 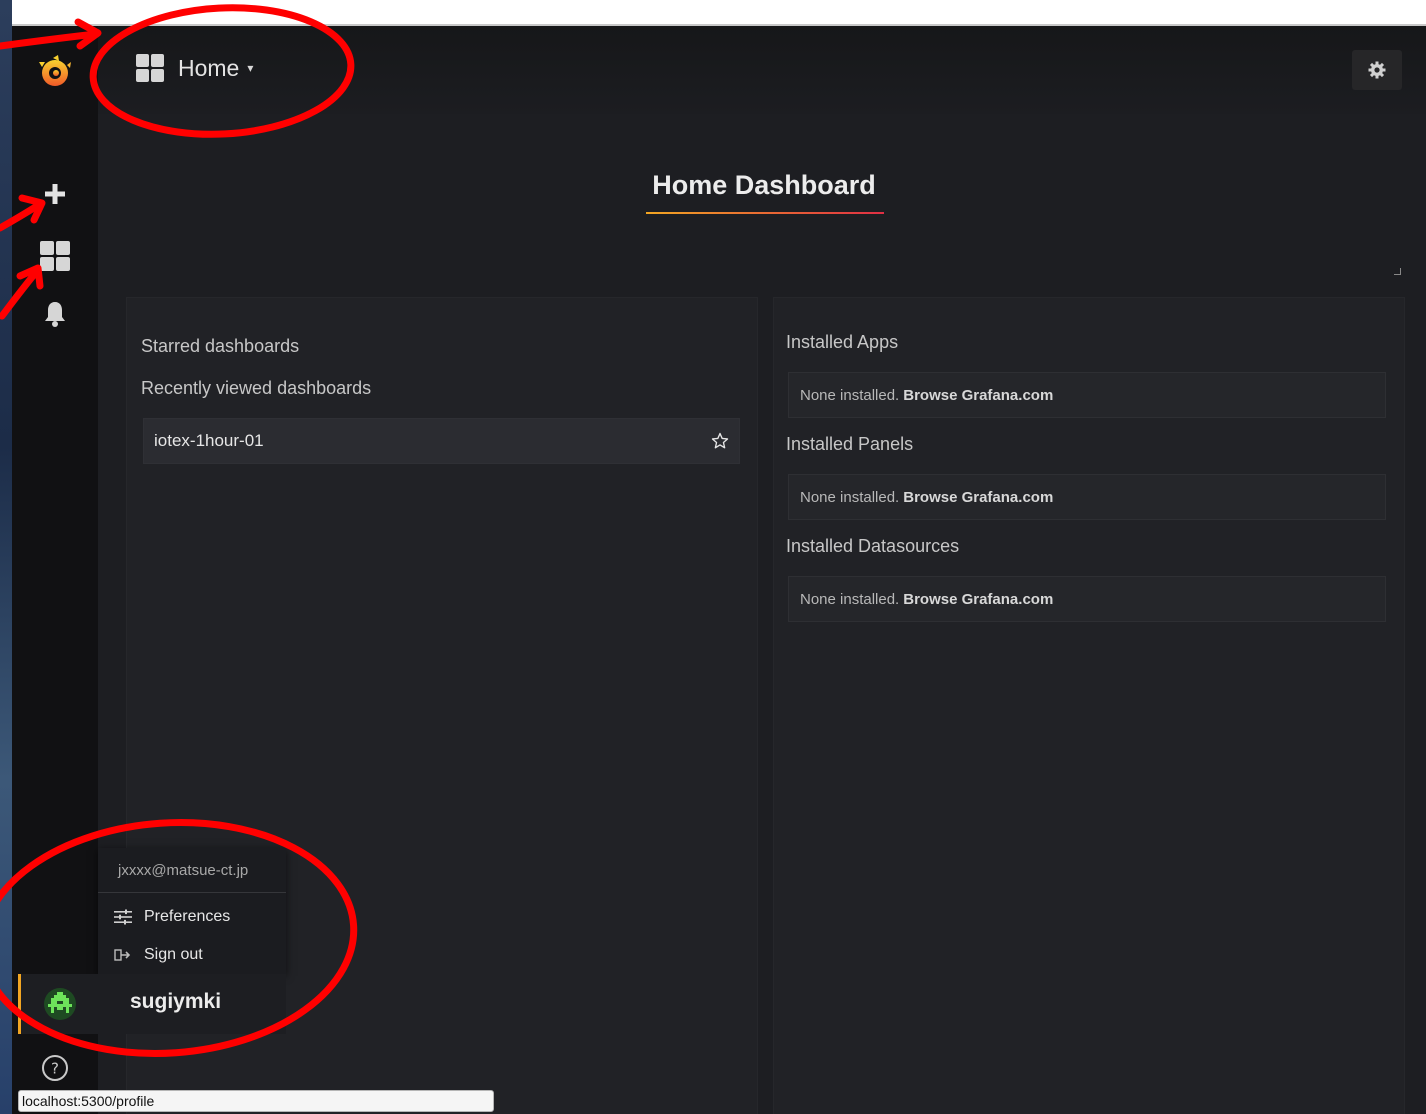 What do you see at coordinates (1397, 271) in the screenshot?
I see `panel-resize-handle` at bounding box center [1397, 271].